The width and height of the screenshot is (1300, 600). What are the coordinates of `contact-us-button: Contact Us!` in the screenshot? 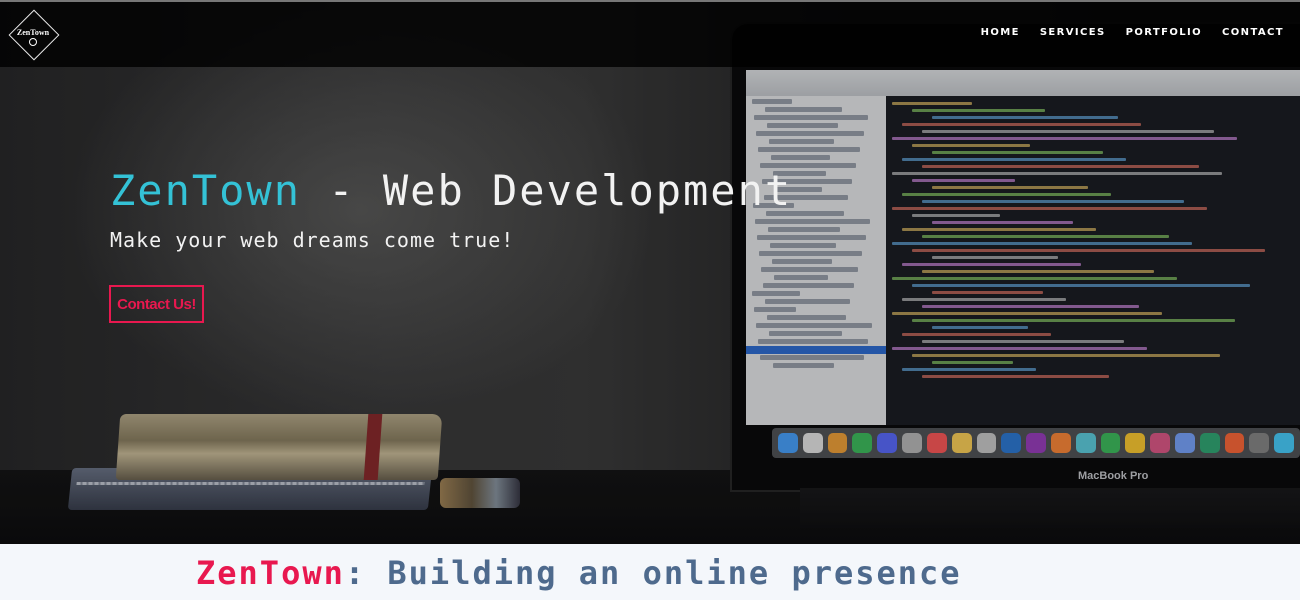 It's located at (156, 304).